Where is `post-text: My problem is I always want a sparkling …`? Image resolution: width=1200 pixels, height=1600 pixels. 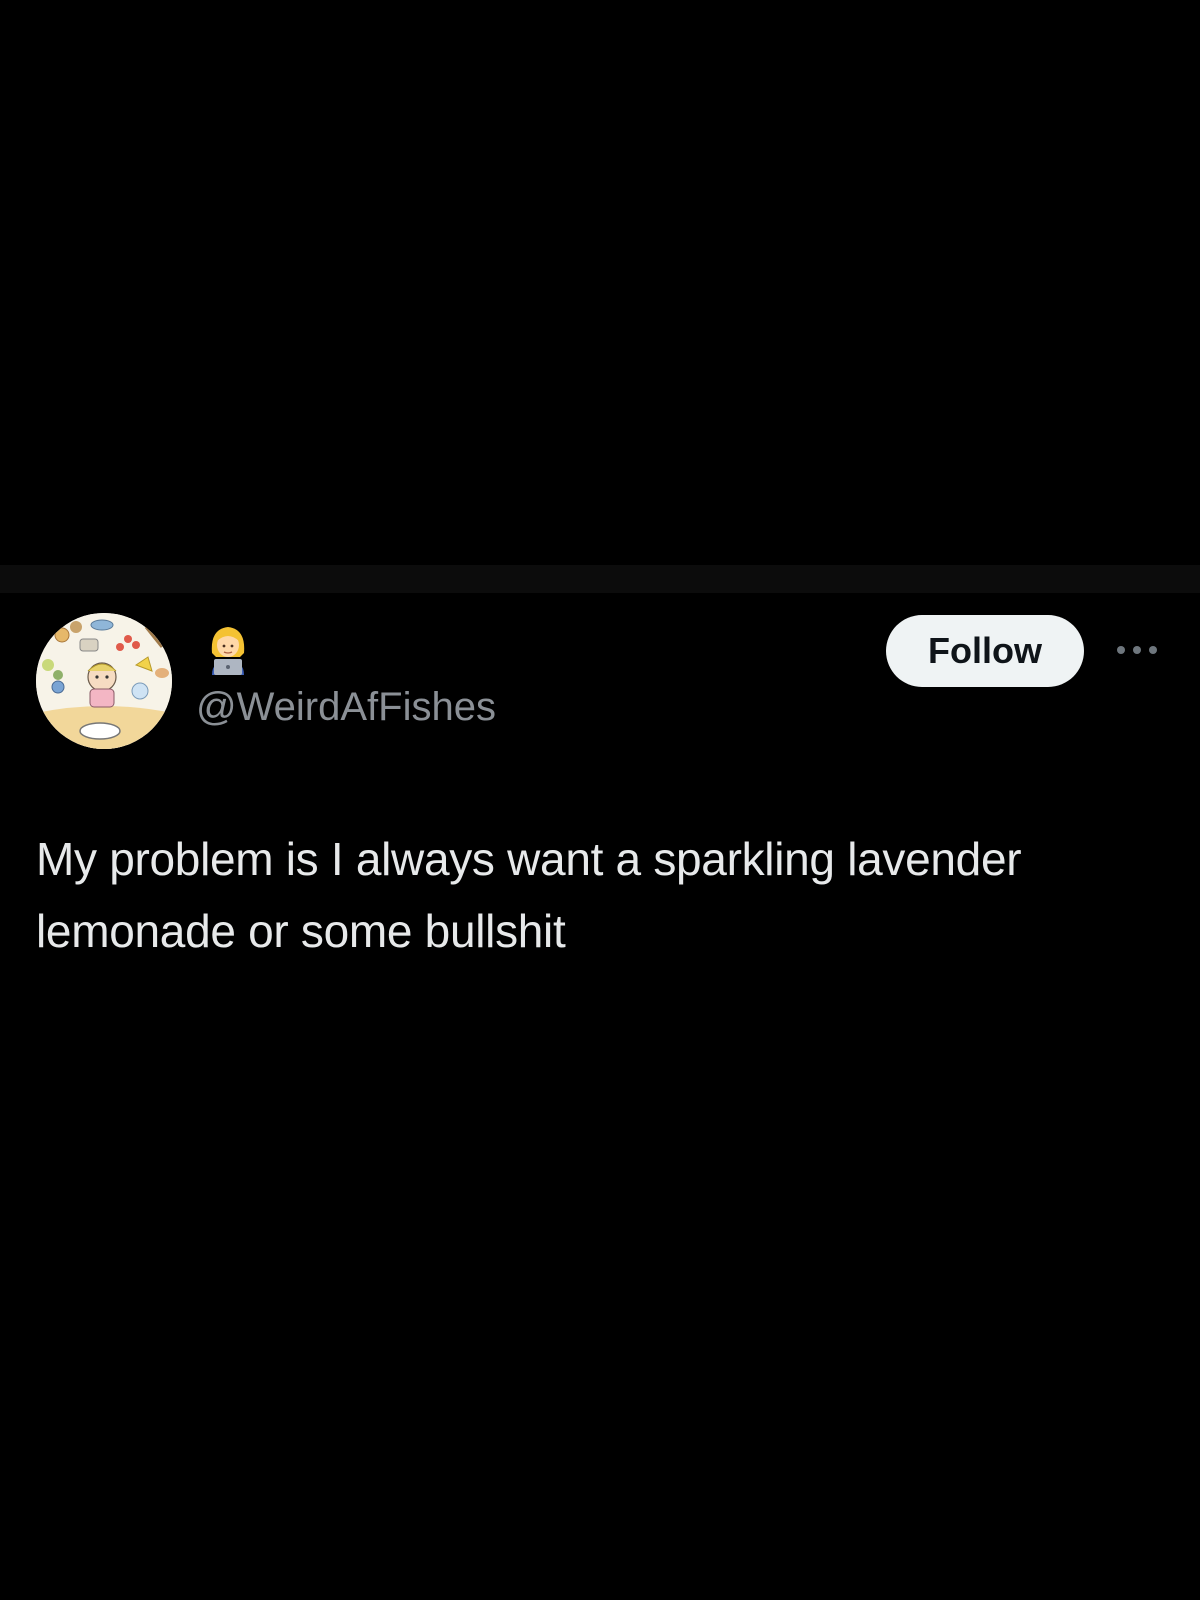 post-text: My problem is I always want a sparkling … is located at coordinates (529, 895).